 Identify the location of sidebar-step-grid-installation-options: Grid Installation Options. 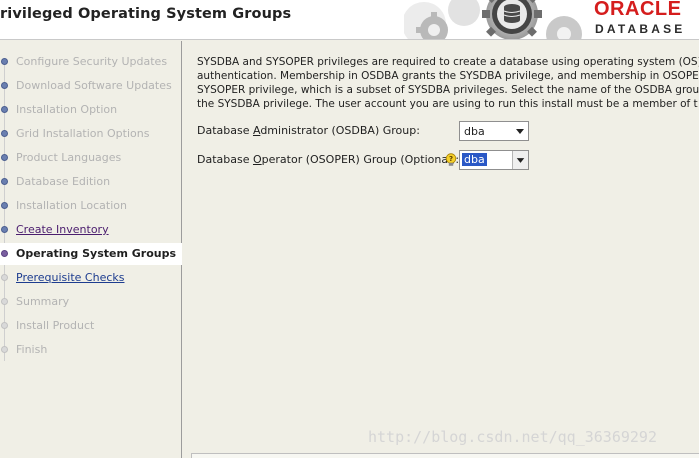
(91, 134).